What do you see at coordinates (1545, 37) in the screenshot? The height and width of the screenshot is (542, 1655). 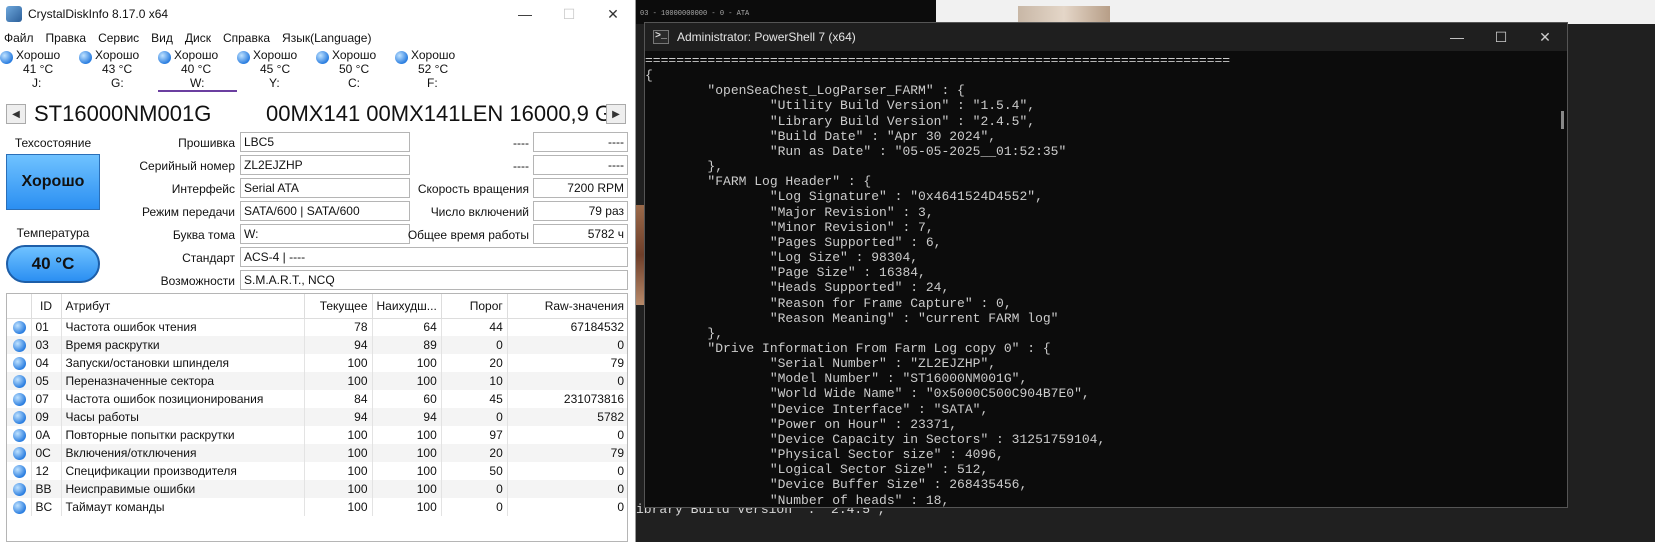 I see `ps-close-button: ✕` at bounding box center [1545, 37].